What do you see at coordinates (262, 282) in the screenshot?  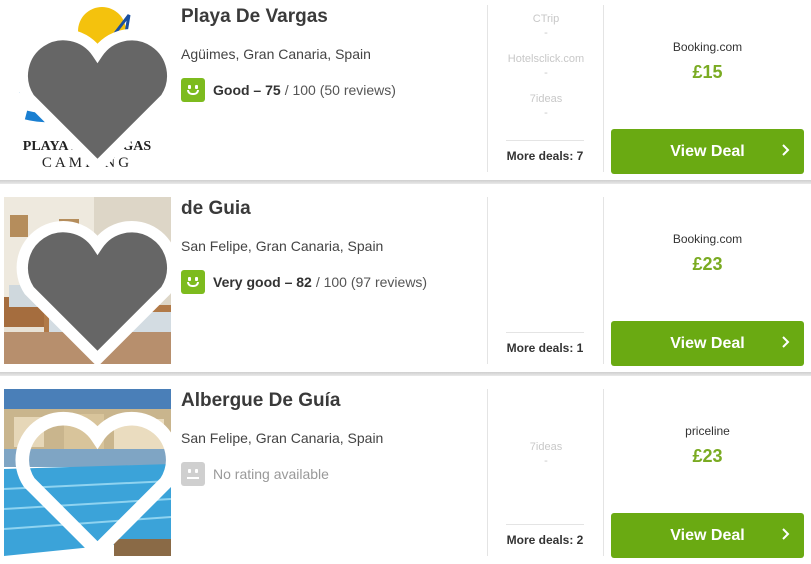 I see `rating-label: Very good – 82` at bounding box center [262, 282].